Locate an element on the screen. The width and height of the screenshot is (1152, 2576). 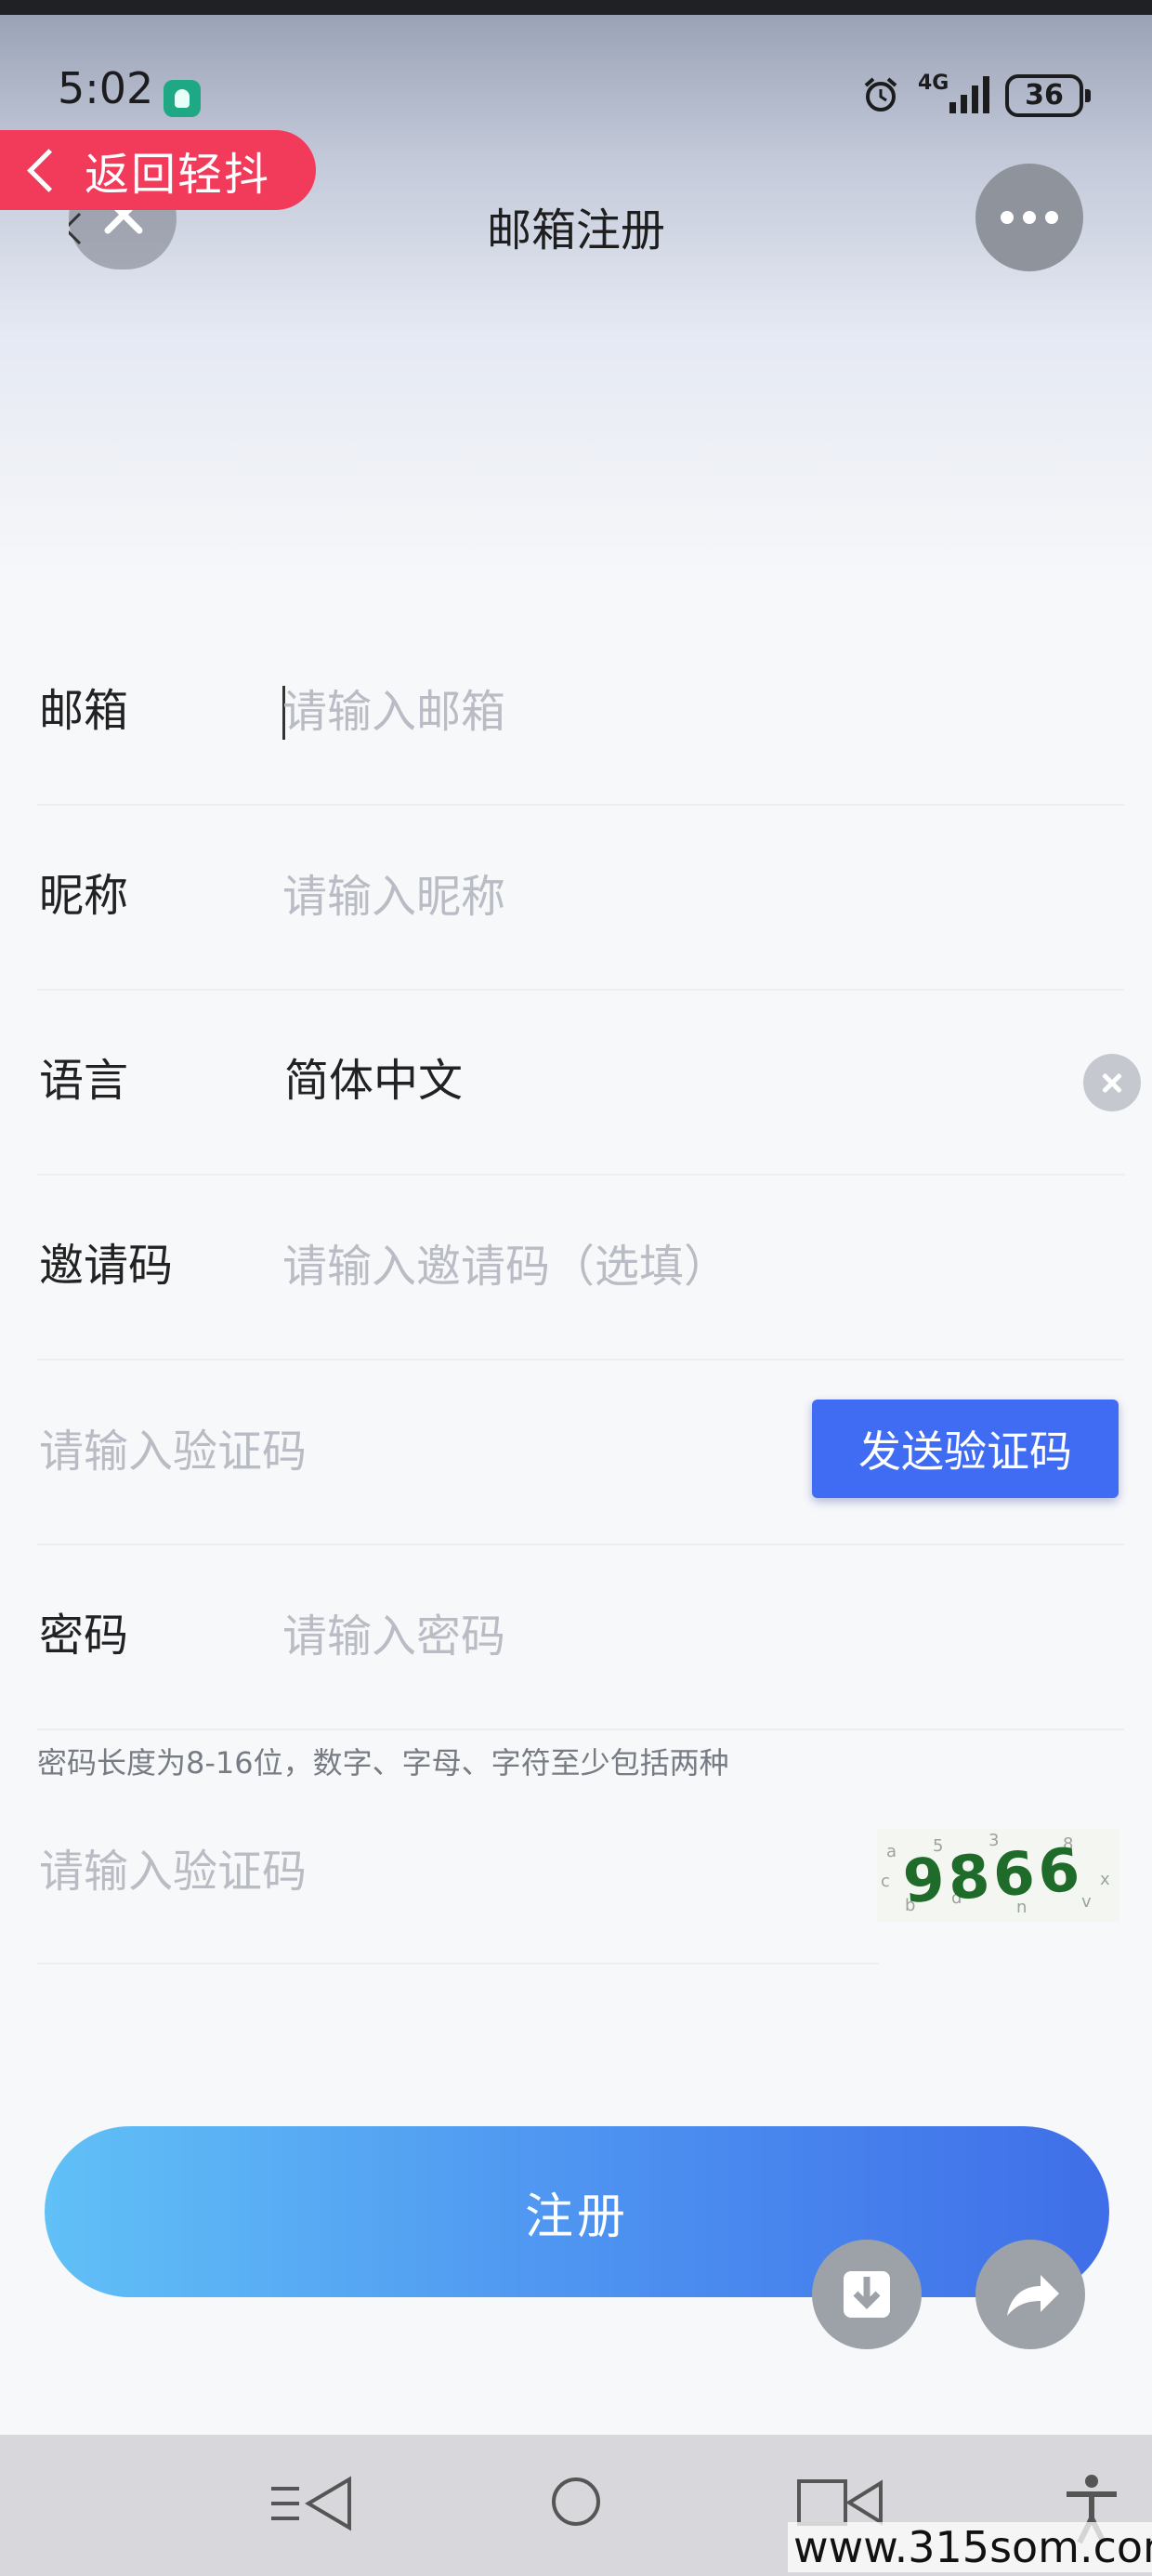
svg-text: x is located at coordinates (1105, 1879).